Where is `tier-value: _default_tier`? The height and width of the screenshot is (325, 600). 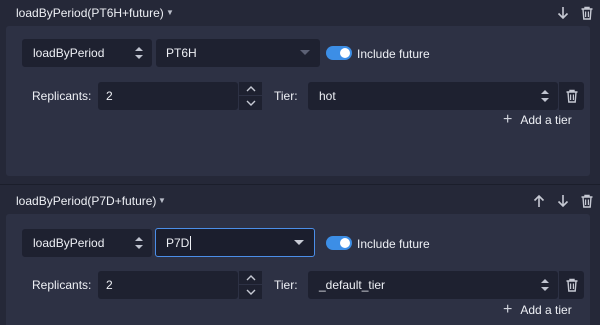 tier-value: _default_tier is located at coordinates (352, 285).